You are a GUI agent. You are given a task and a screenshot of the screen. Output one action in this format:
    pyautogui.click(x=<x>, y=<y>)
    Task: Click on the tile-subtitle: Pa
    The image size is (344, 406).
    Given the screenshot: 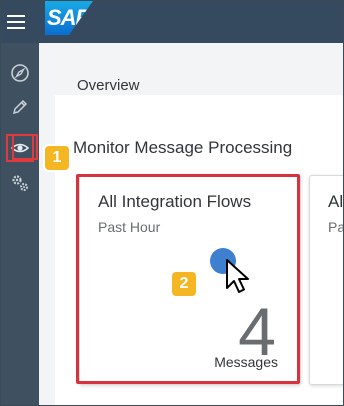 What is the action you would take?
    pyautogui.click(x=336, y=227)
    